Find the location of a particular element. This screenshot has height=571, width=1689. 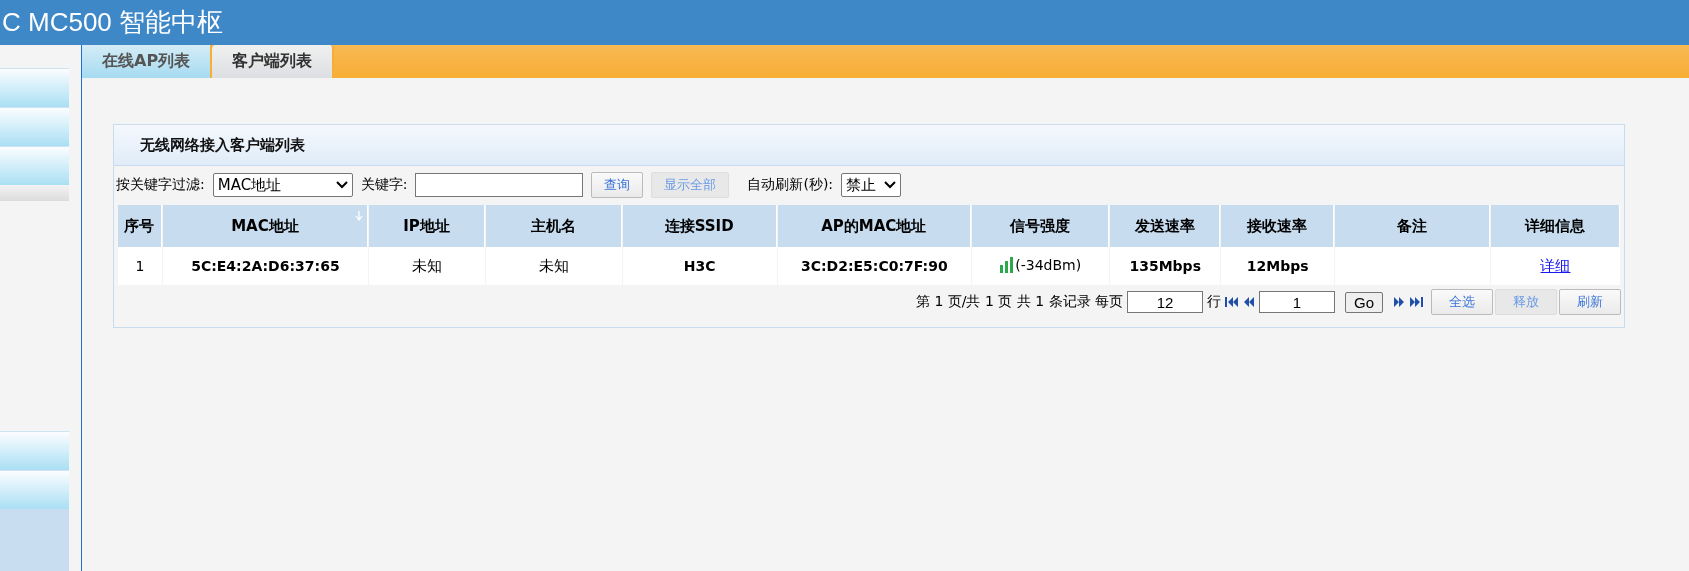

column-header: 备注 is located at coordinates (1412, 226).